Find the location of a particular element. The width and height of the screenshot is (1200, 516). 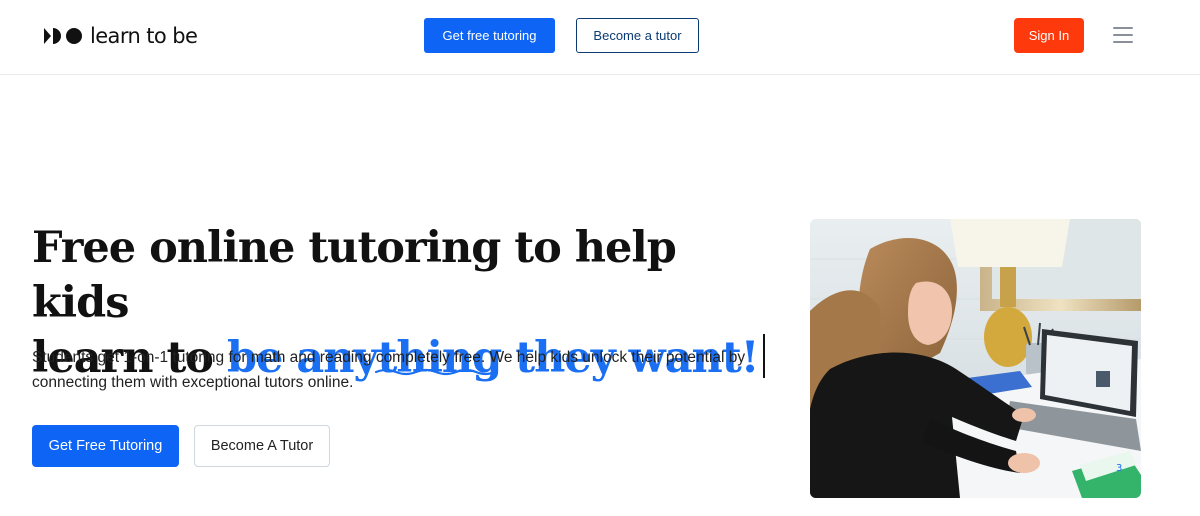

completely-free-highlight: completely free is located at coordinates (434, 360).